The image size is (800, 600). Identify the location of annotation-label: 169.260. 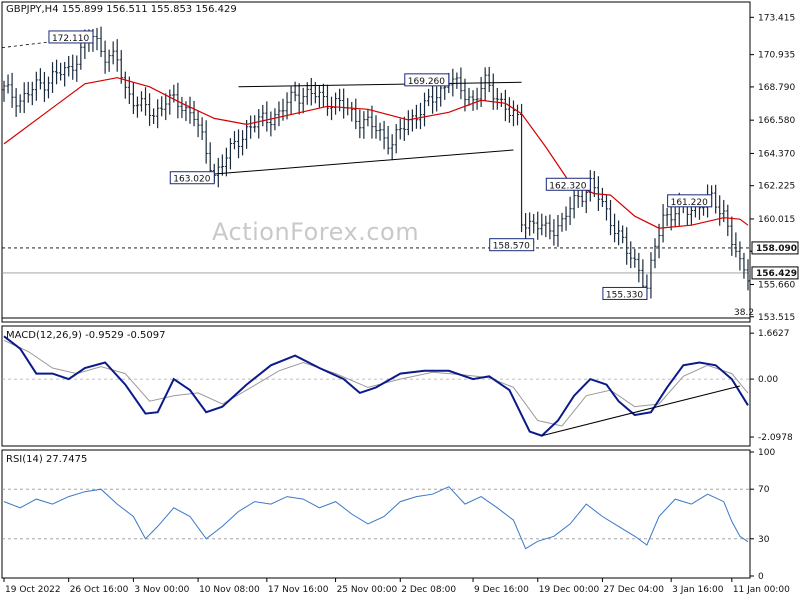
(426, 82).